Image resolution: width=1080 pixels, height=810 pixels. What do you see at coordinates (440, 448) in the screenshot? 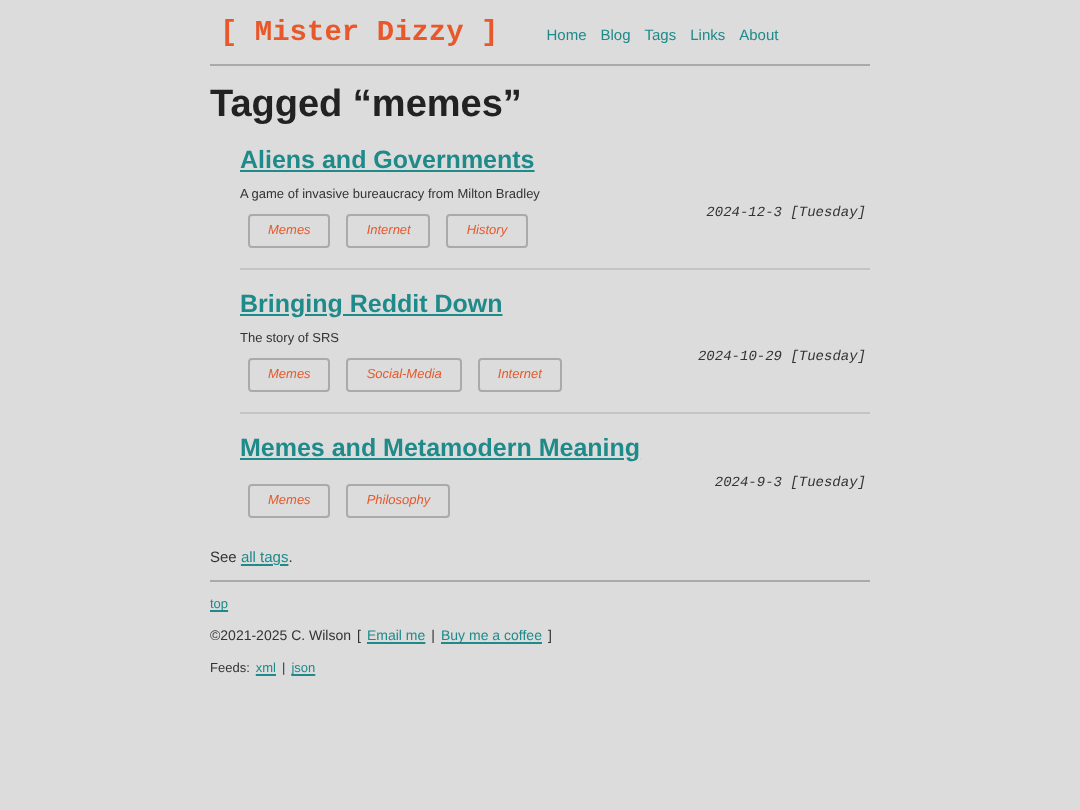
I see `post-title-link: Memes and Metamodern Meaning` at bounding box center [440, 448].